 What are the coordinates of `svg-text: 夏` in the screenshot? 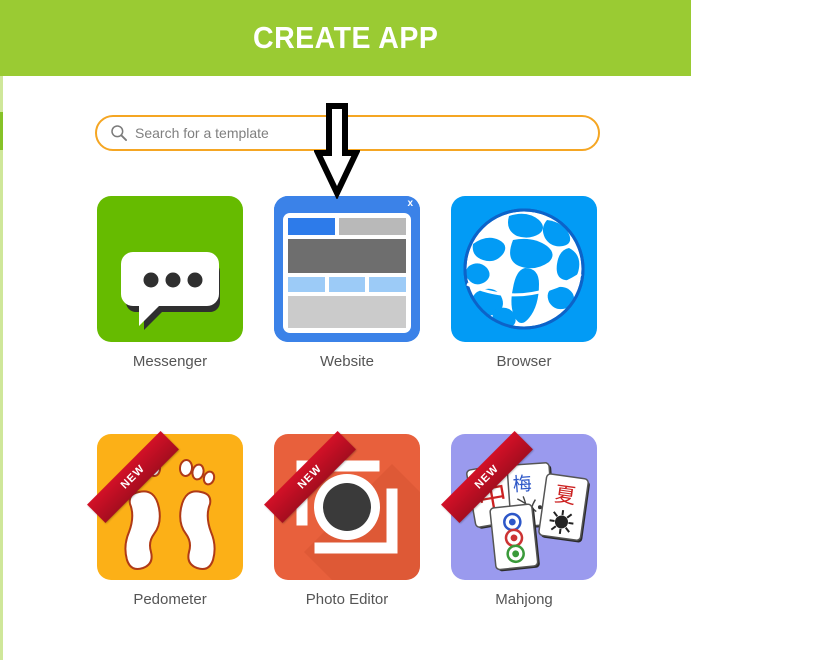 It's located at (565, 495).